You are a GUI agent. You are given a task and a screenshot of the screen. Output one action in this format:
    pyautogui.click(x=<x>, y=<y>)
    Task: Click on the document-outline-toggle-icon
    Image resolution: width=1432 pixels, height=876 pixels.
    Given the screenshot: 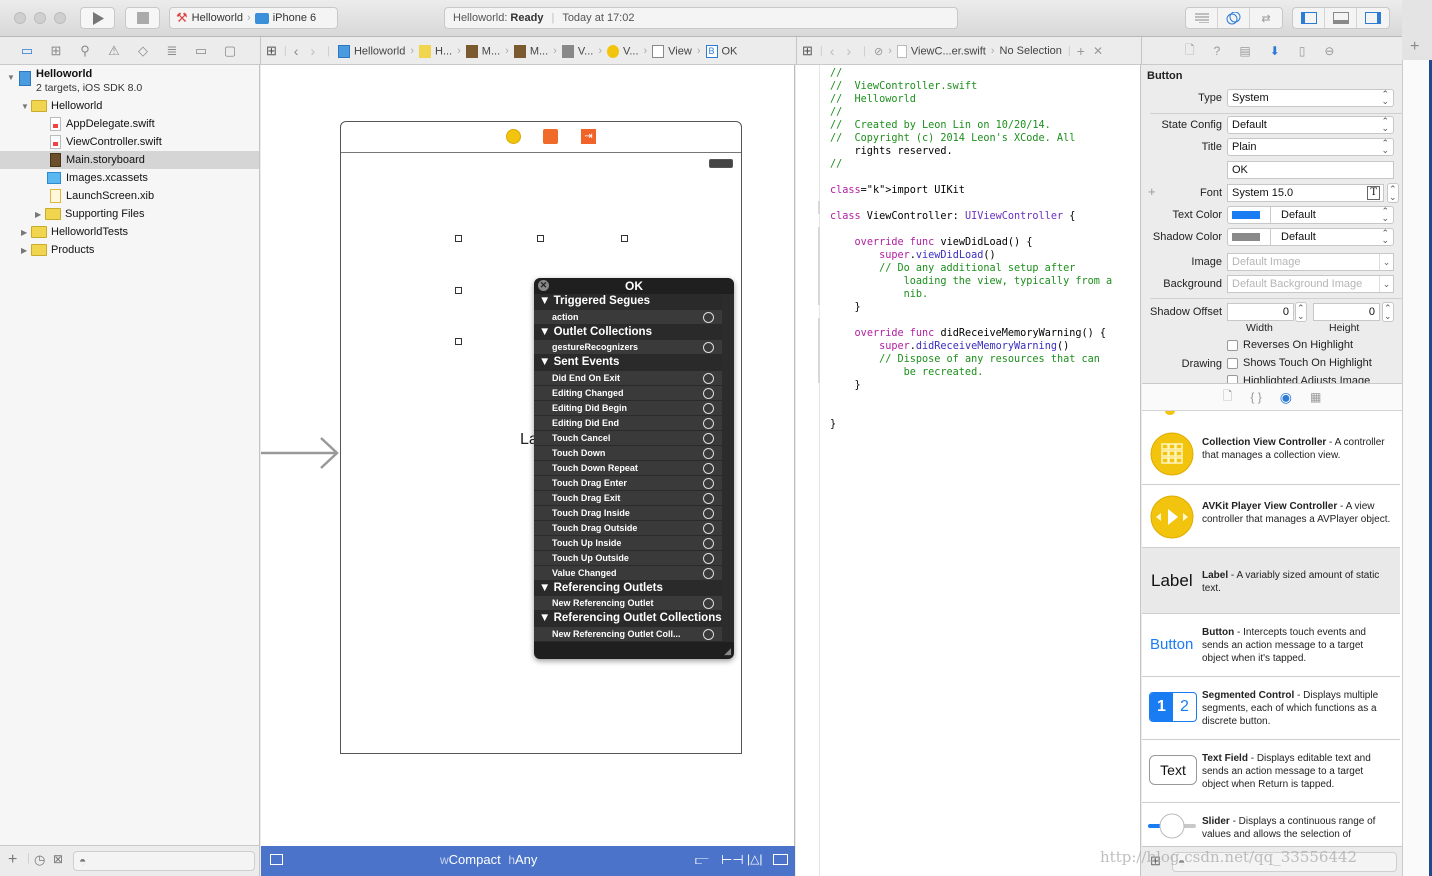 What is the action you would take?
    pyautogui.click(x=276, y=859)
    